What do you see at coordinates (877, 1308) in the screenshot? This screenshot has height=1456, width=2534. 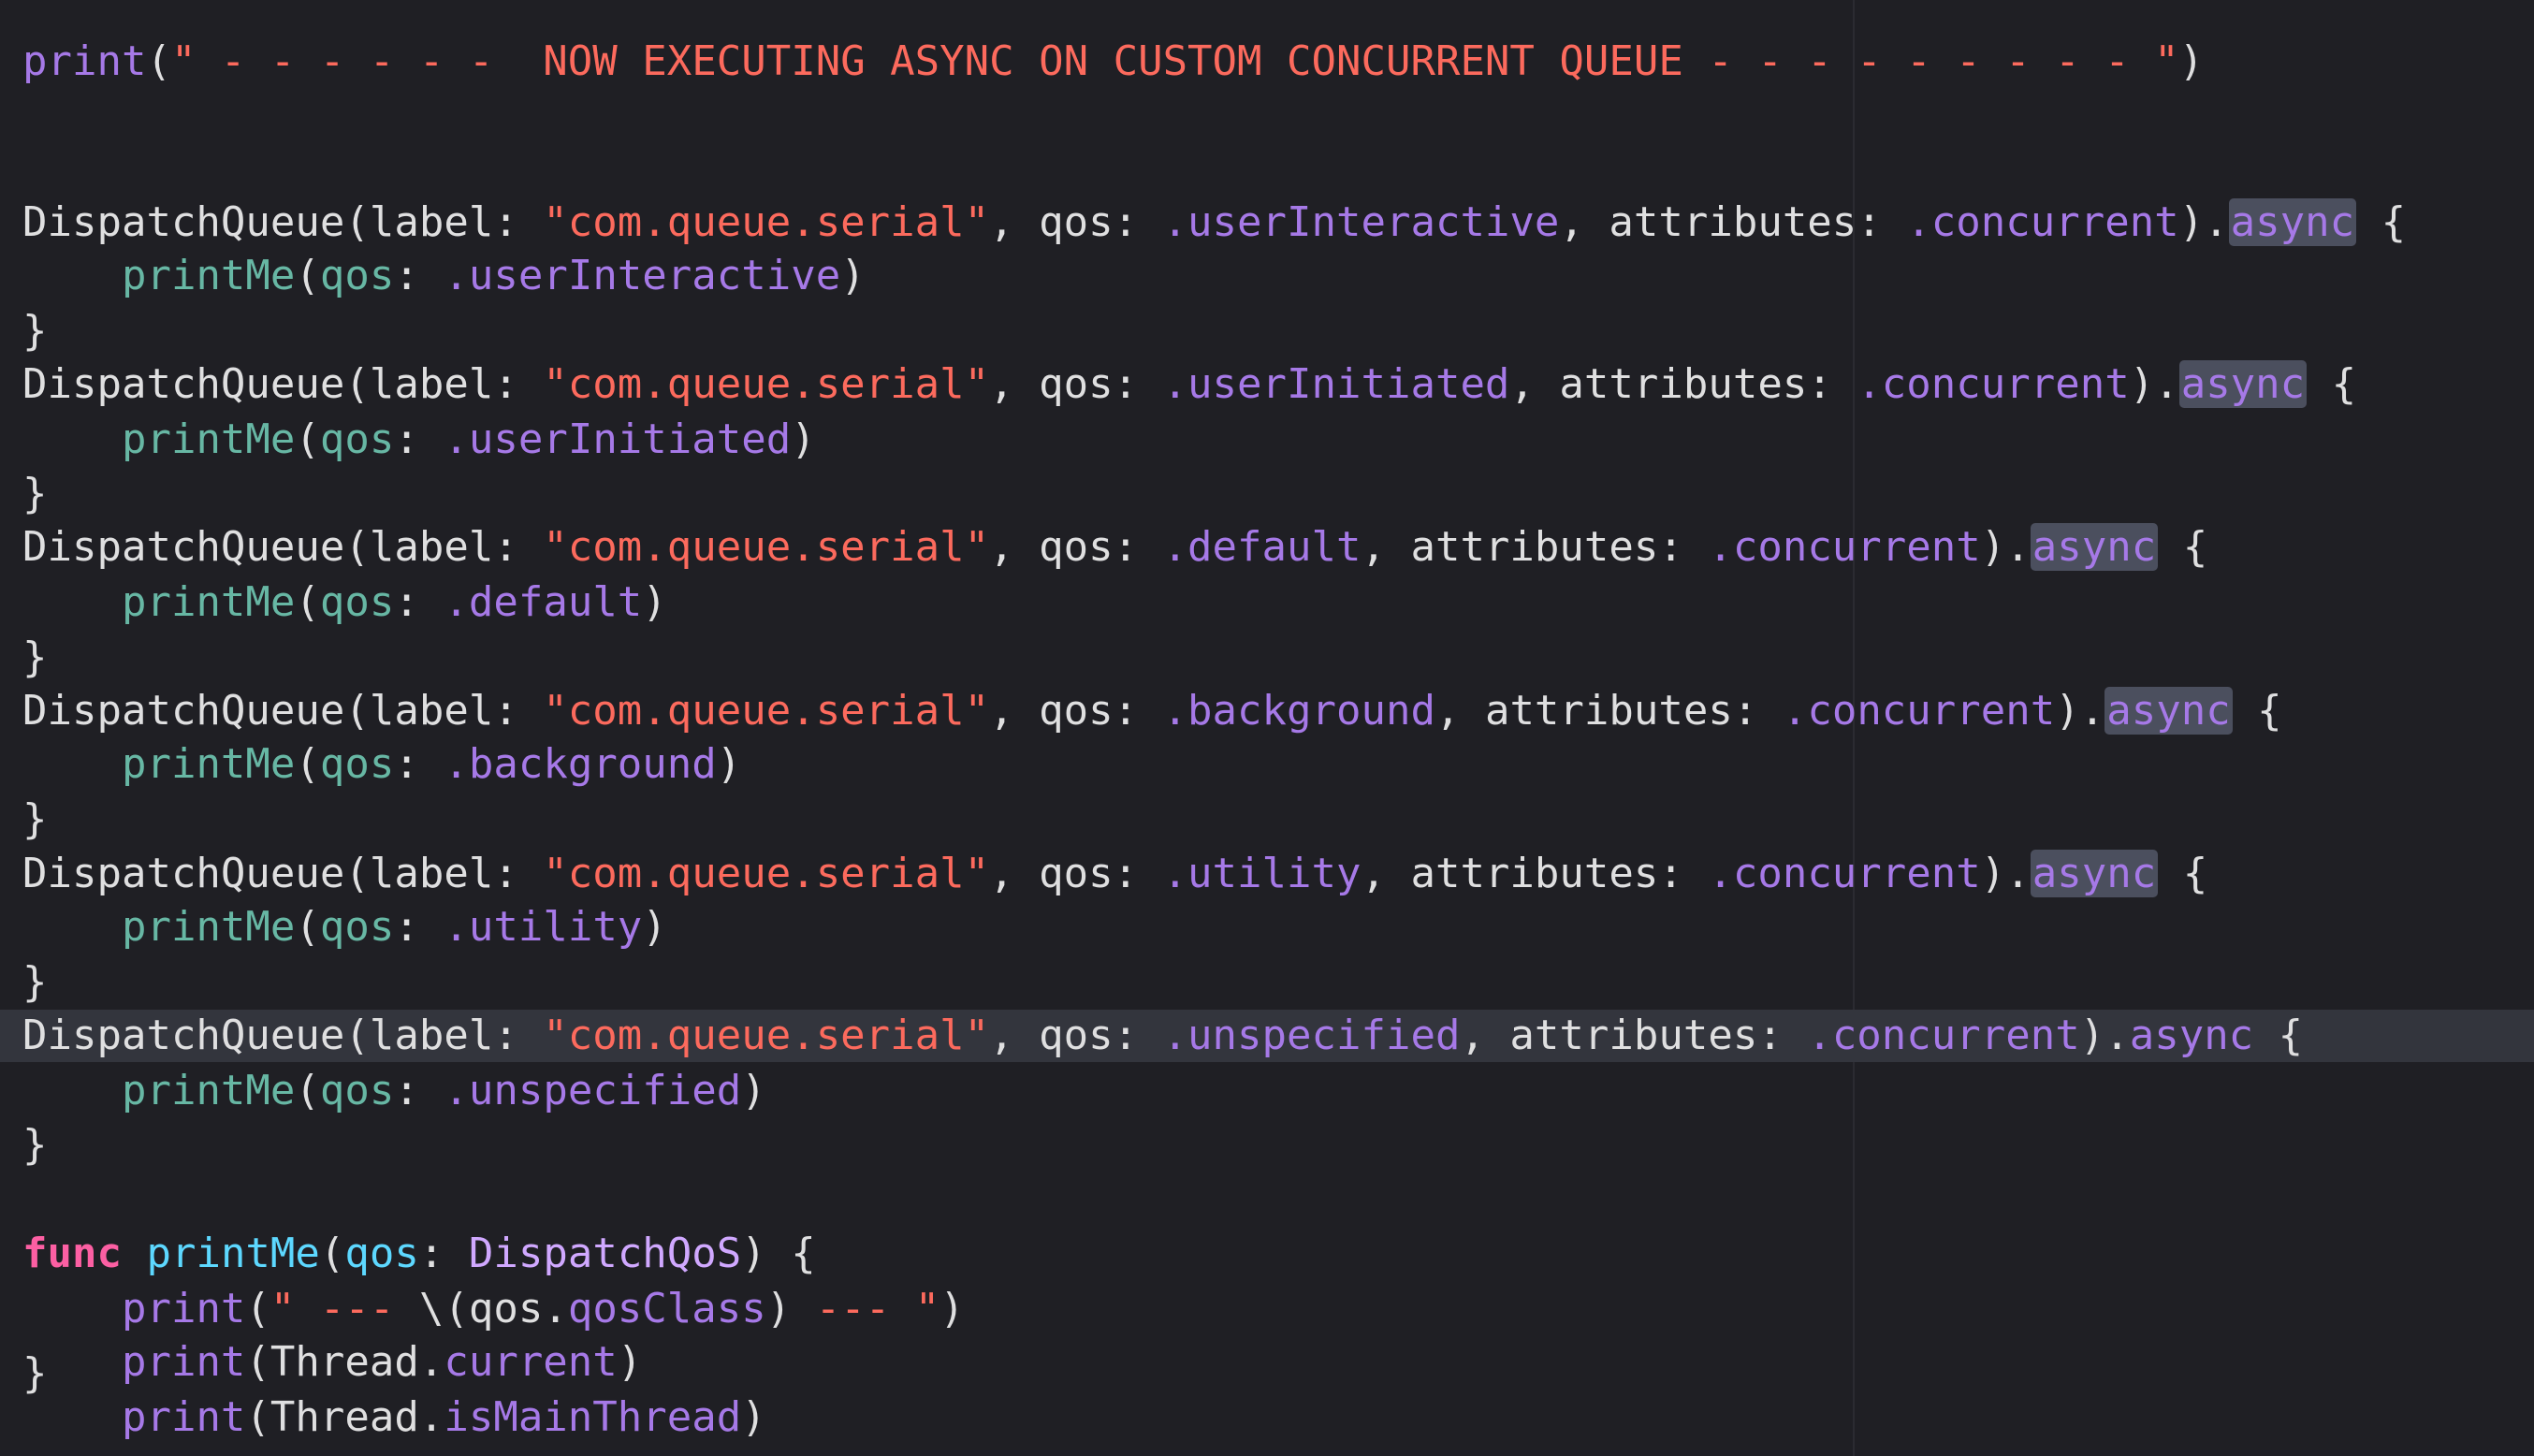 I see `code-token: --- "` at bounding box center [877, 1308].